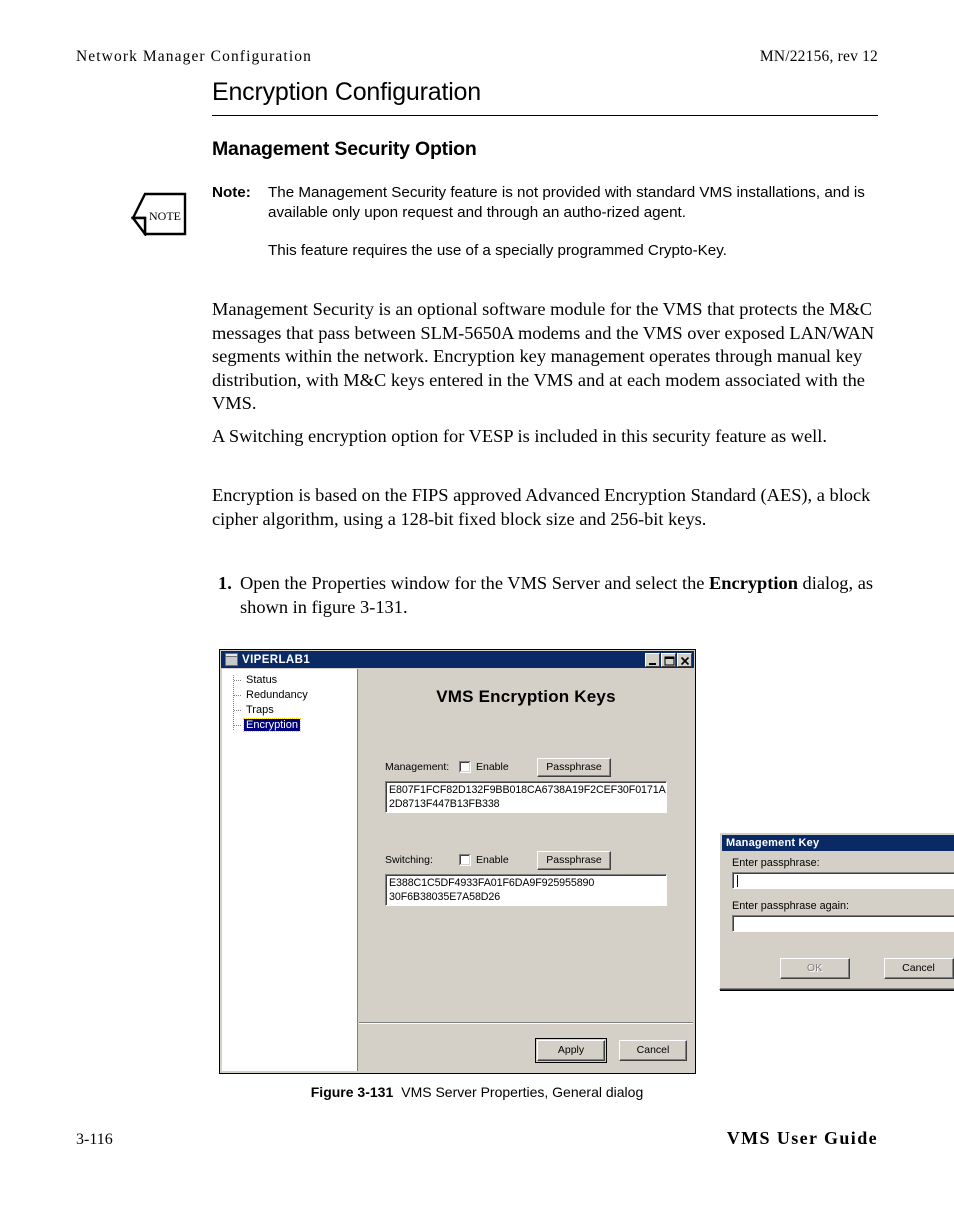 The image size is (954, 1227). Describe the element at coordinates (409, 860) in the screenshot. I see `switching-label: Switching:` at that location.